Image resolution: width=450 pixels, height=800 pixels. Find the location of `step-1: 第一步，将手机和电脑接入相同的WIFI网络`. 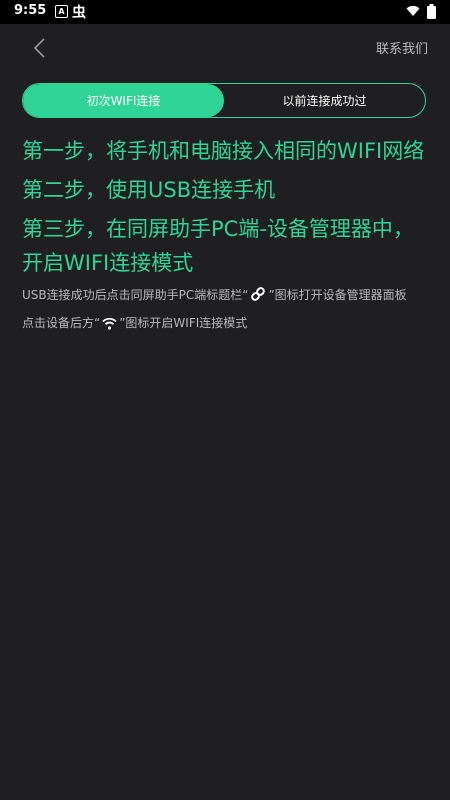

step-1: 第一步，将手机和电脑接入相同的WIFI网络 is located at coordinates (223, 151).